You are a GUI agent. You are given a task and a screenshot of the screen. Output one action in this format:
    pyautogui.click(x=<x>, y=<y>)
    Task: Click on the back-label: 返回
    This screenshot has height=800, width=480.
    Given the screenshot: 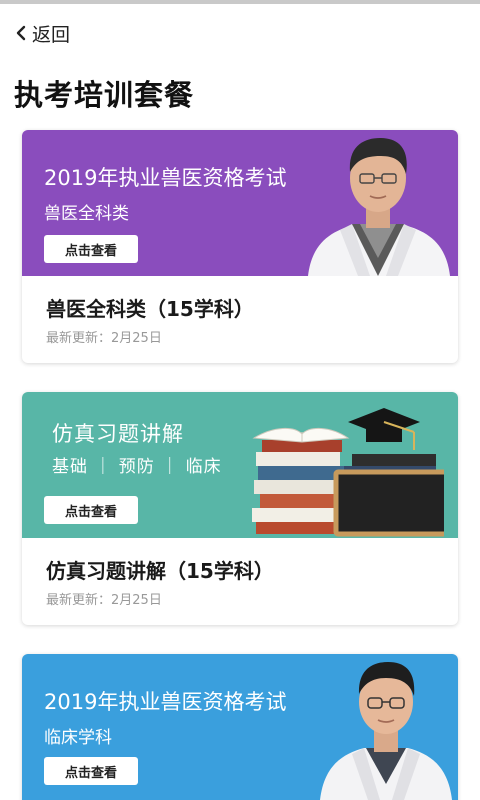 What is the action you would take?
    pyautogui.click(x=51, y=34)
    